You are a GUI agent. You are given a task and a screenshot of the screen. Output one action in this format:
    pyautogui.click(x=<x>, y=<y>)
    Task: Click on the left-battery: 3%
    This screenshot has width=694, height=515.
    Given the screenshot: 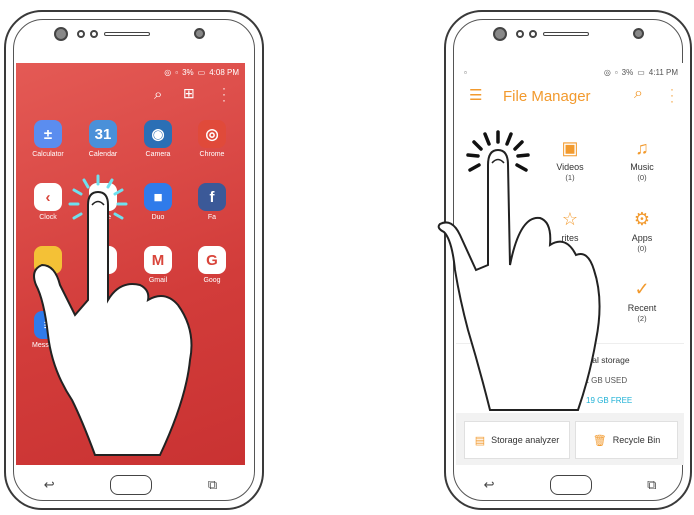 What is the action you would take?
    pyautogui.click(x=188, y=72)
    